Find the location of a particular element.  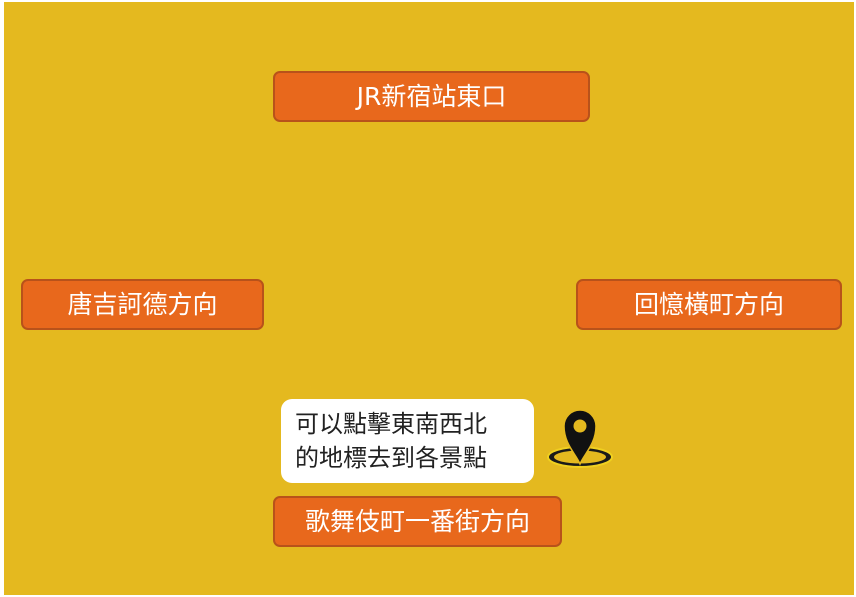

hint-line-1: 可以點擊東南西北 is located at coordinates (391, 424).